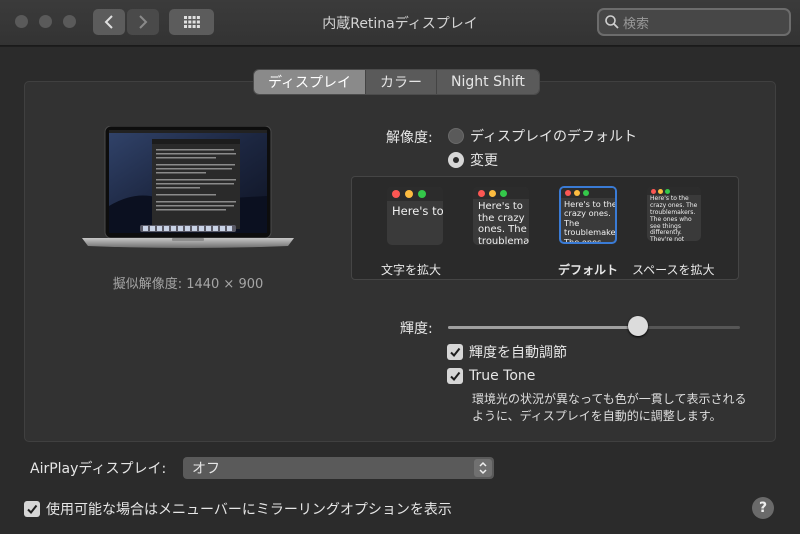  Describe the element at coordinates (21, 21) in the screenshot. I see `close-window-button` at that location.